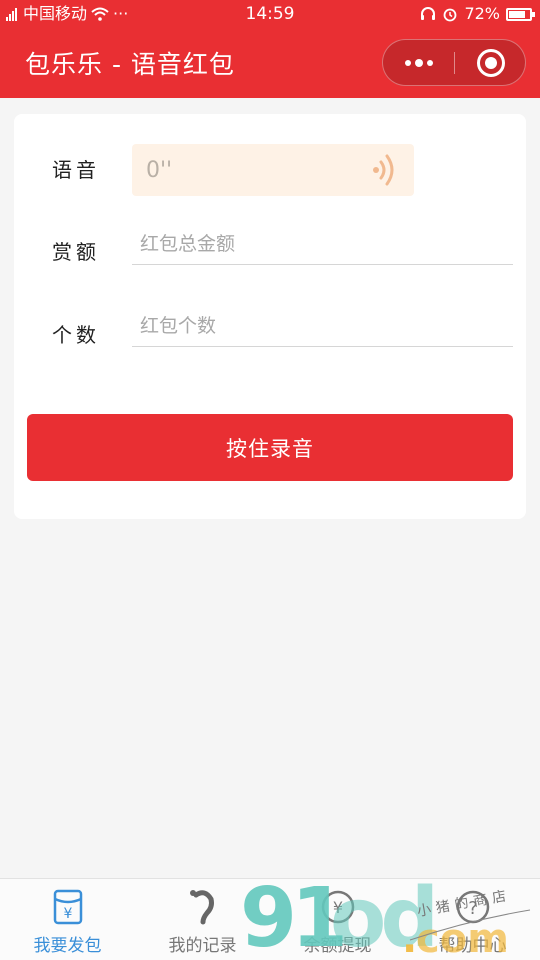  I want to click on capsule-divider, so click(454, 63).